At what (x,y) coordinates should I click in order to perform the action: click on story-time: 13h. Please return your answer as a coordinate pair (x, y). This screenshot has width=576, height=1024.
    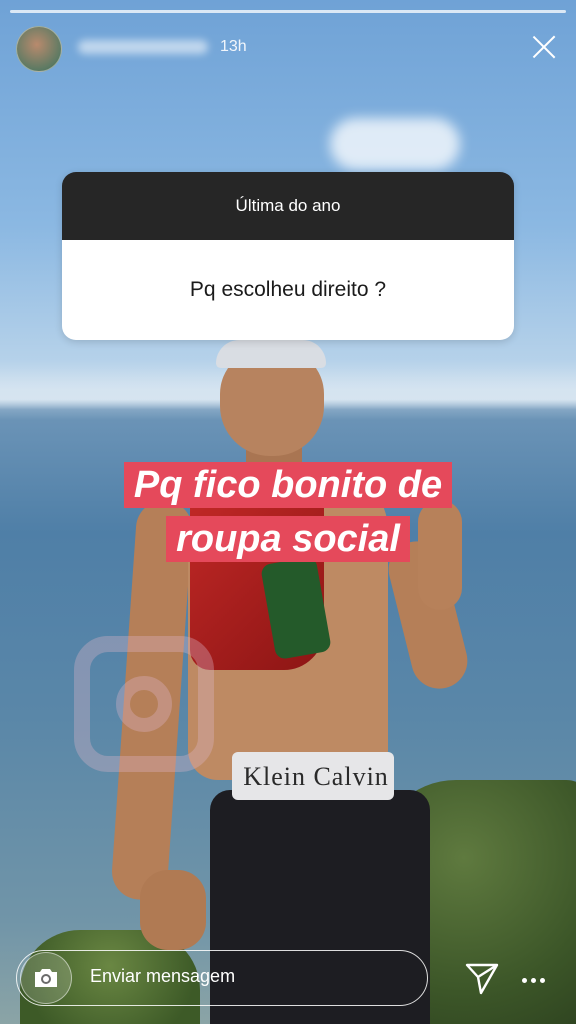
    Looking at the image, I should click on (233, 46).